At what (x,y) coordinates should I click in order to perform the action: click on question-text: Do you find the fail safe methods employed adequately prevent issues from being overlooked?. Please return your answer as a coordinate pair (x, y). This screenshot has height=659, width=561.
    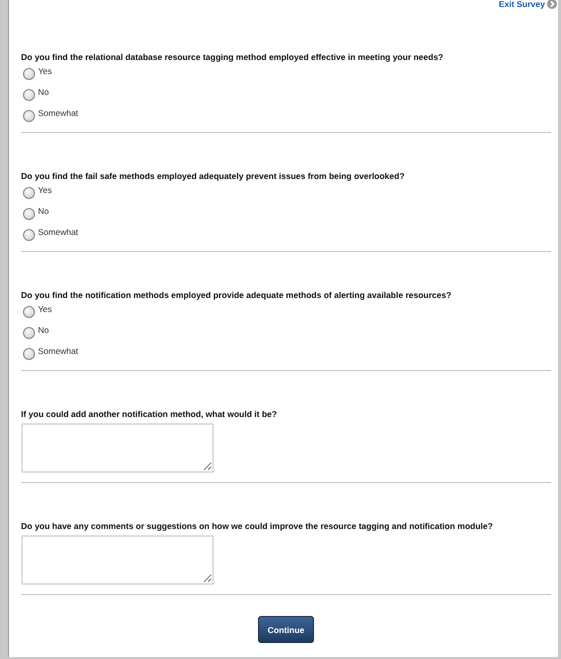
    Looking at the image, I should click on (213, 176).